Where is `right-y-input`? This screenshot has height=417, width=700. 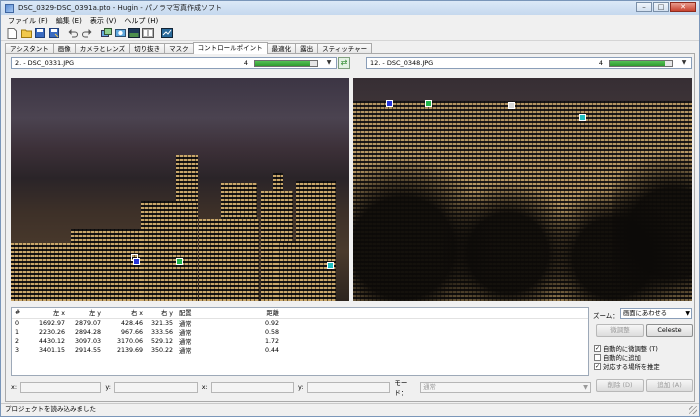 right-y-input is located at coordinates (348, 387).